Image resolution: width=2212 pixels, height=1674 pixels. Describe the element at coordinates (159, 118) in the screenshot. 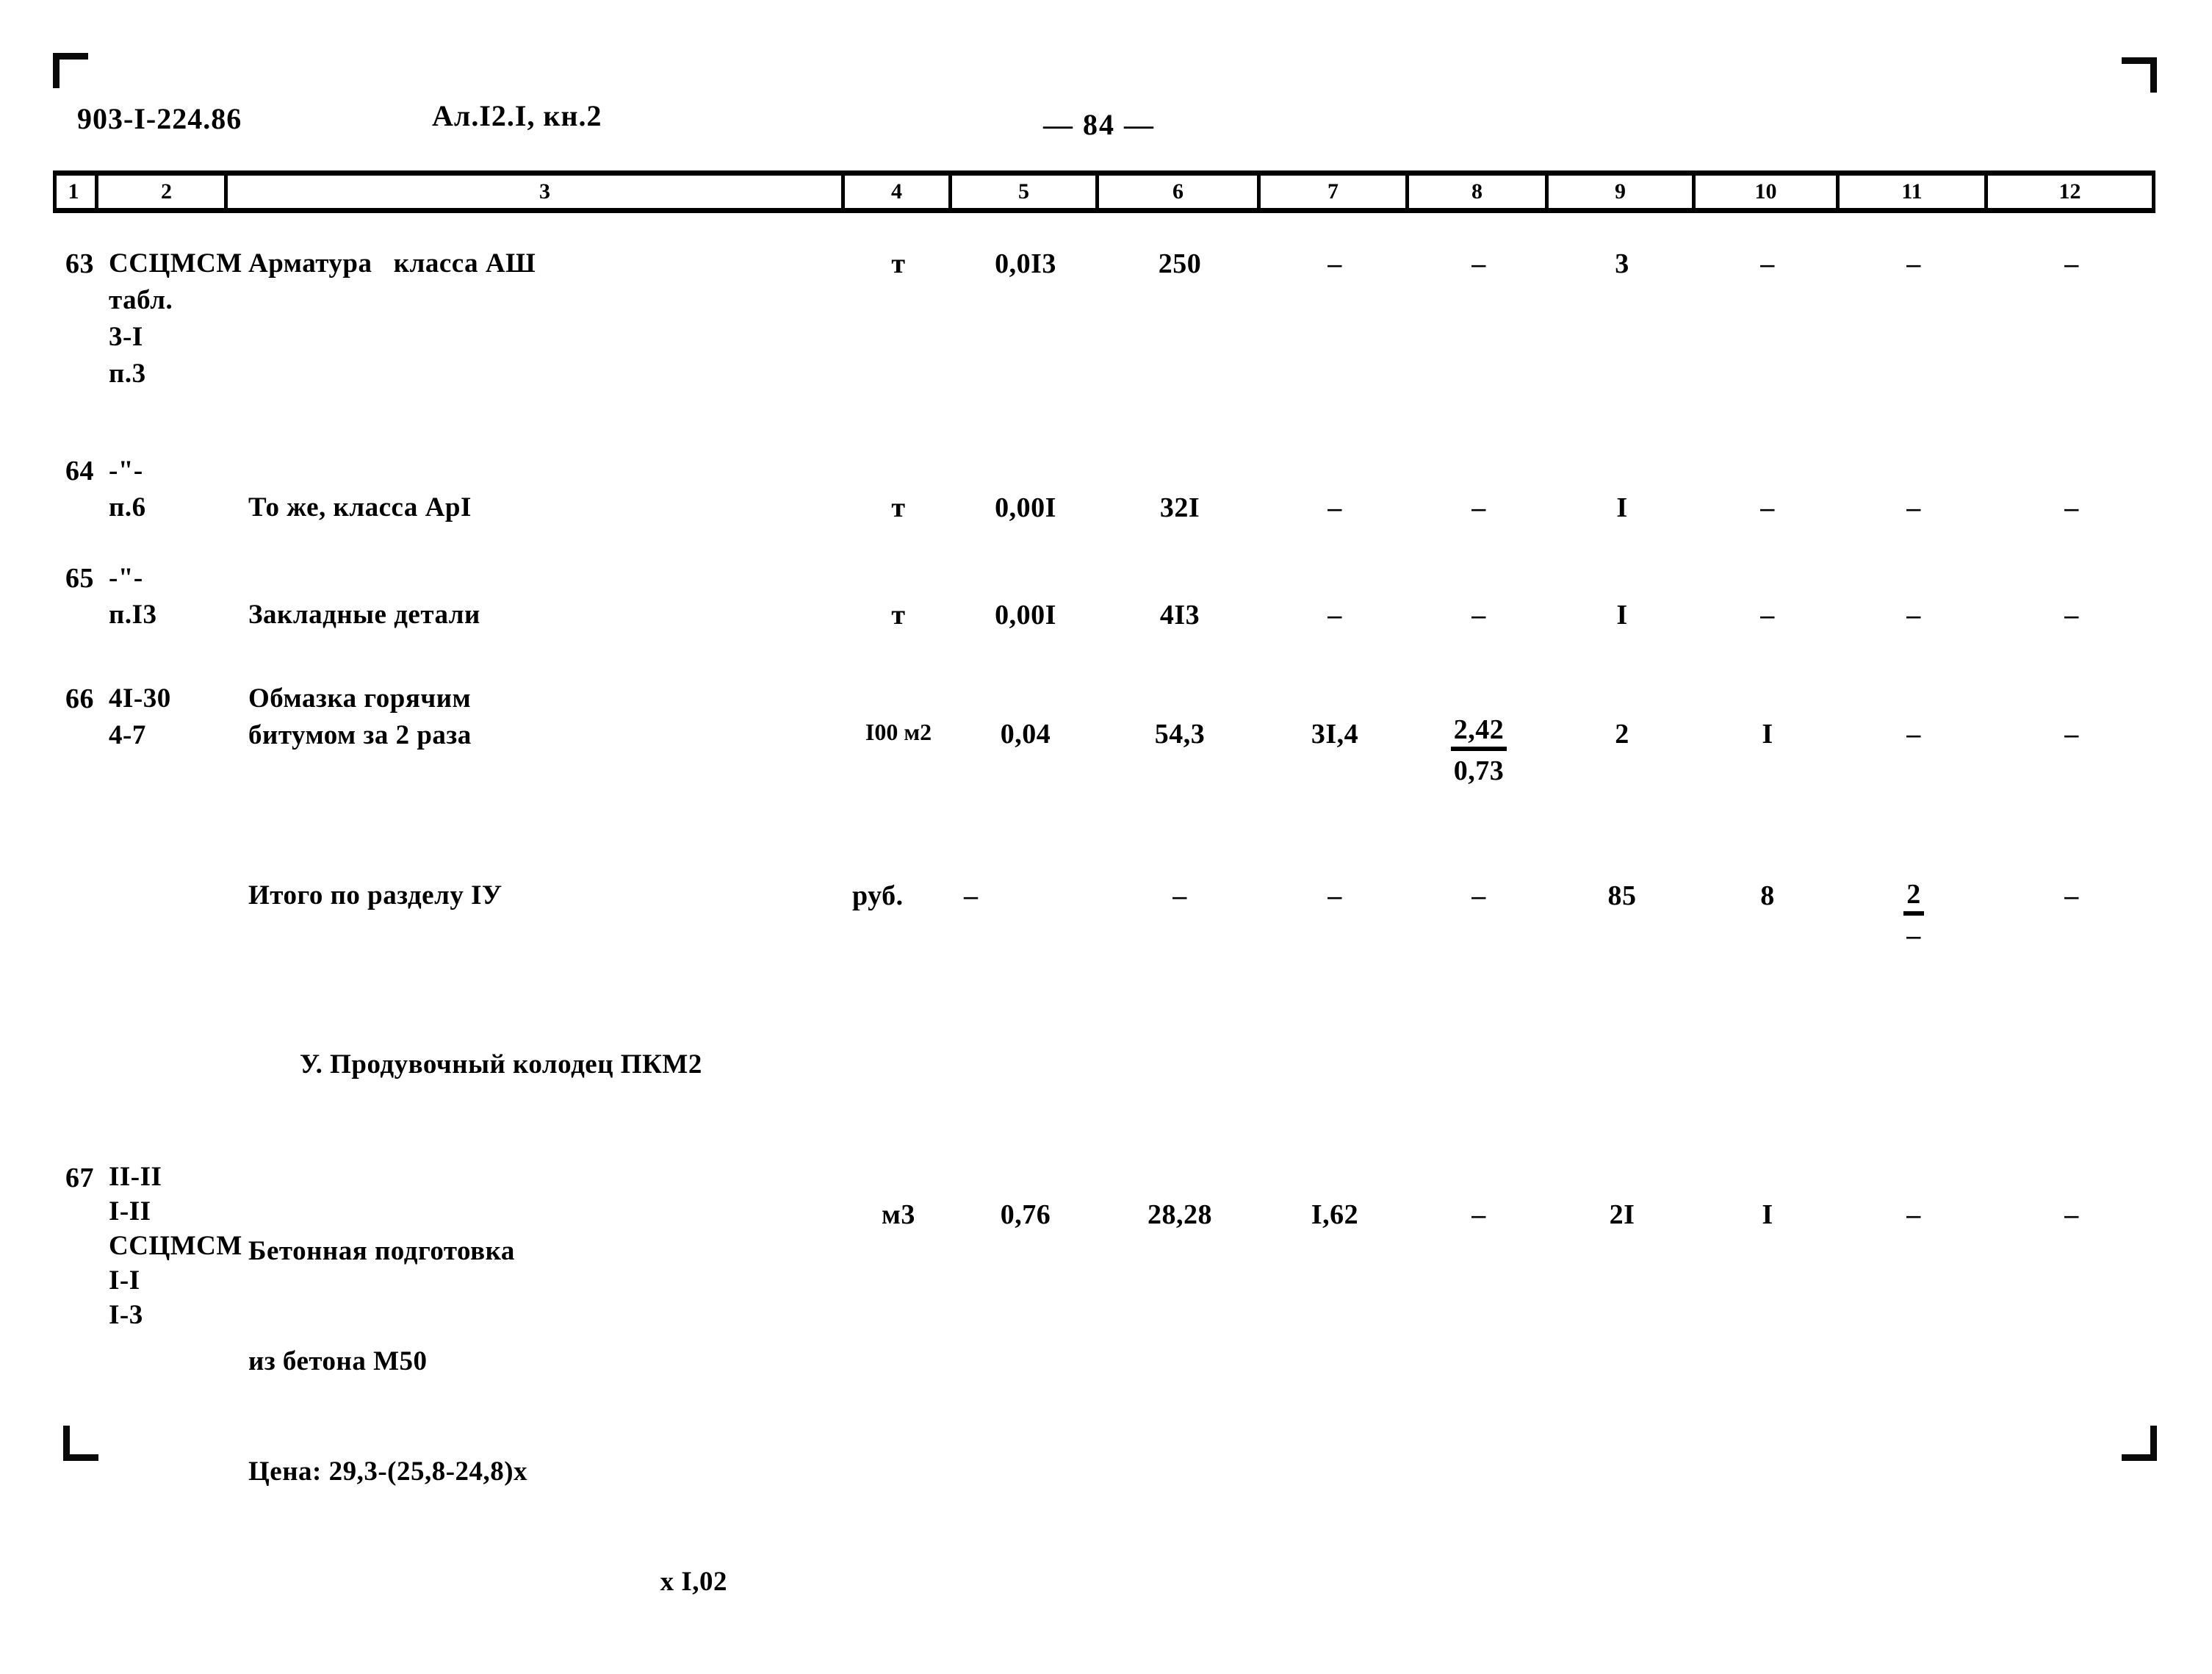

I see `document-code: 903-I-224.86` at that location.